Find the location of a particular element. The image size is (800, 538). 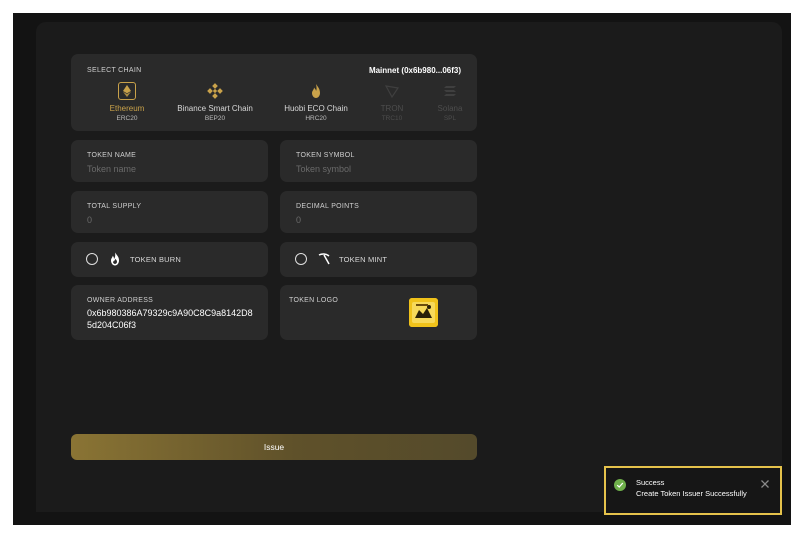

token-burn-option: TOKEN BURN is located at coordinates (169, 259).